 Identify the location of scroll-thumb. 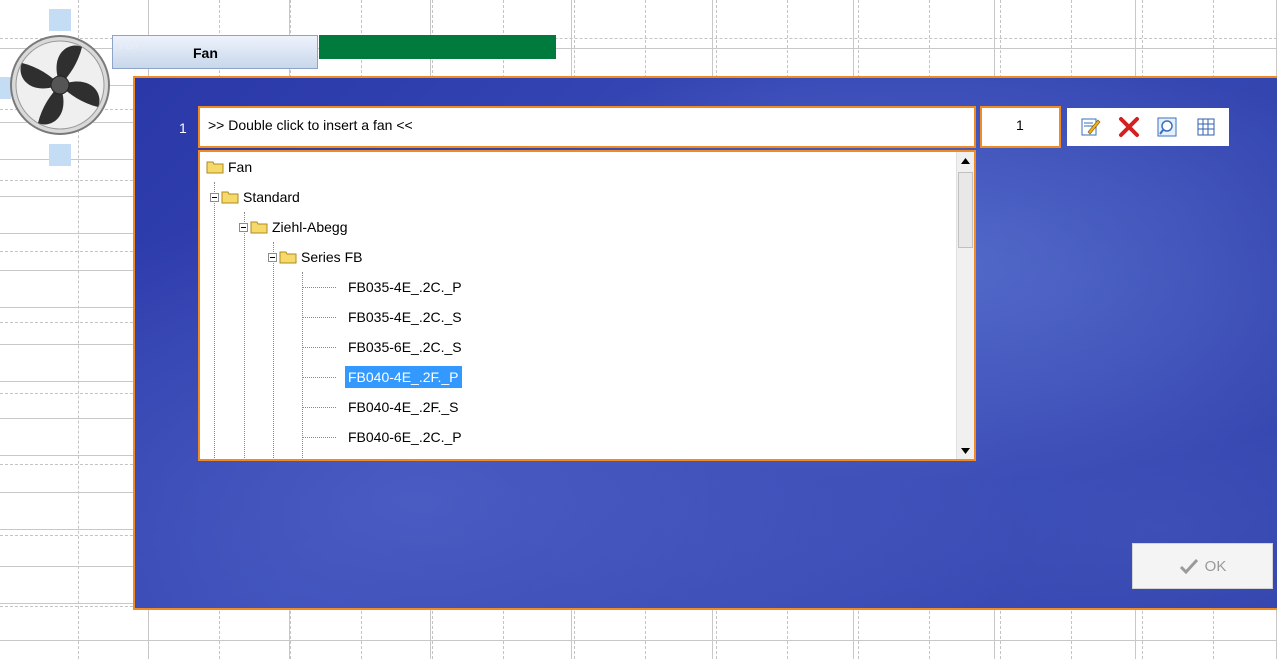
(965, 210).